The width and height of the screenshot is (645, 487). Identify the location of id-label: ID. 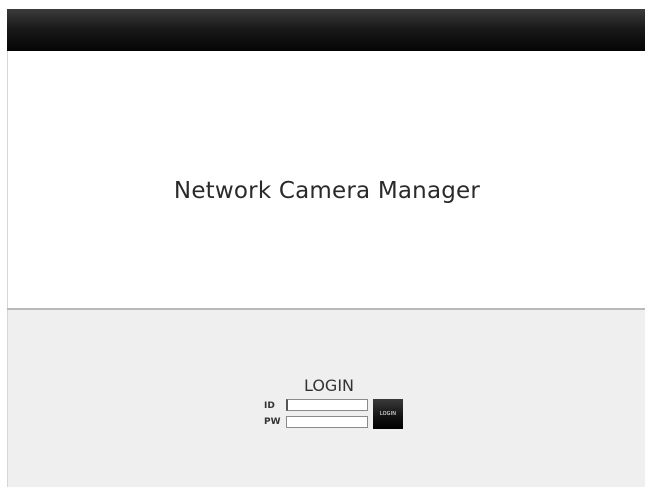
(269, 406).